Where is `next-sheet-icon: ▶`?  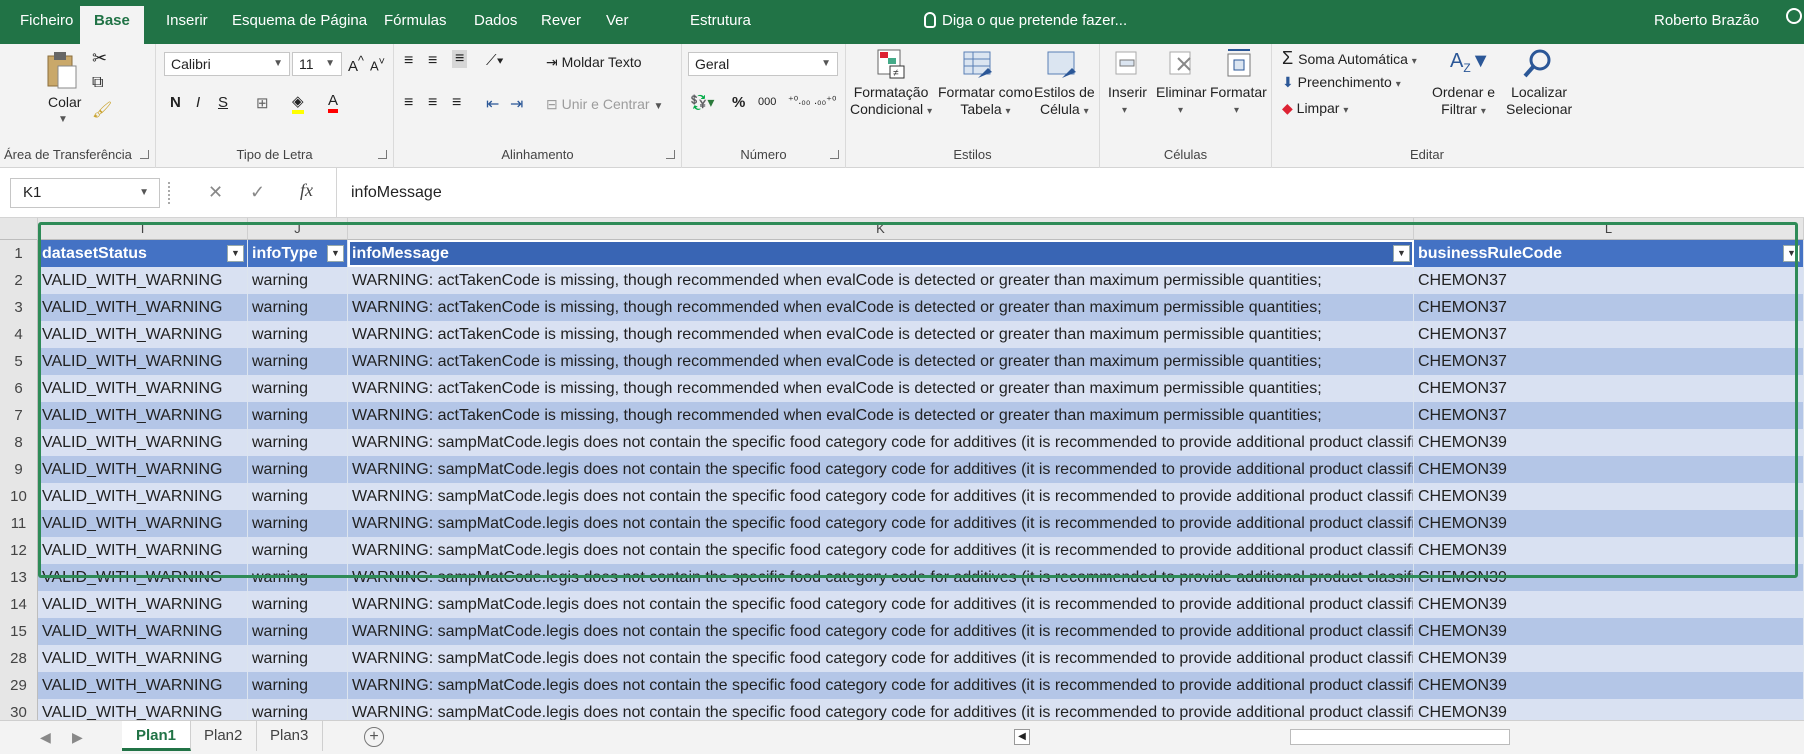
next-sheet-icon: ▶ is located at coordinates (77, 737).